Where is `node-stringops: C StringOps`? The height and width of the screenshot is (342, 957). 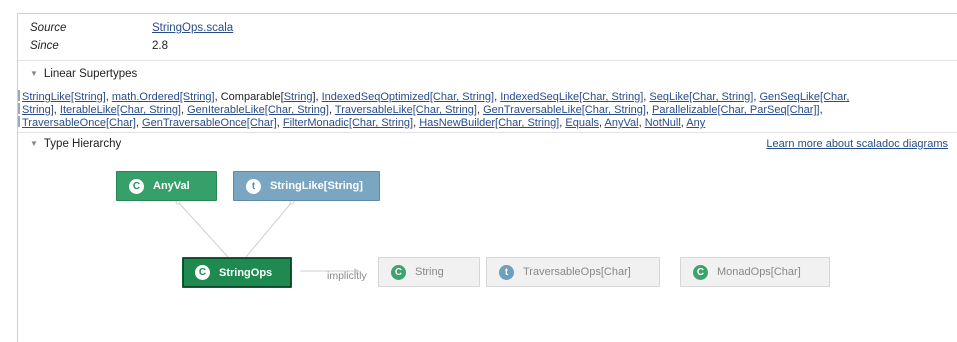 node-stringops: C StringOps is located at coordinates (237, 272).